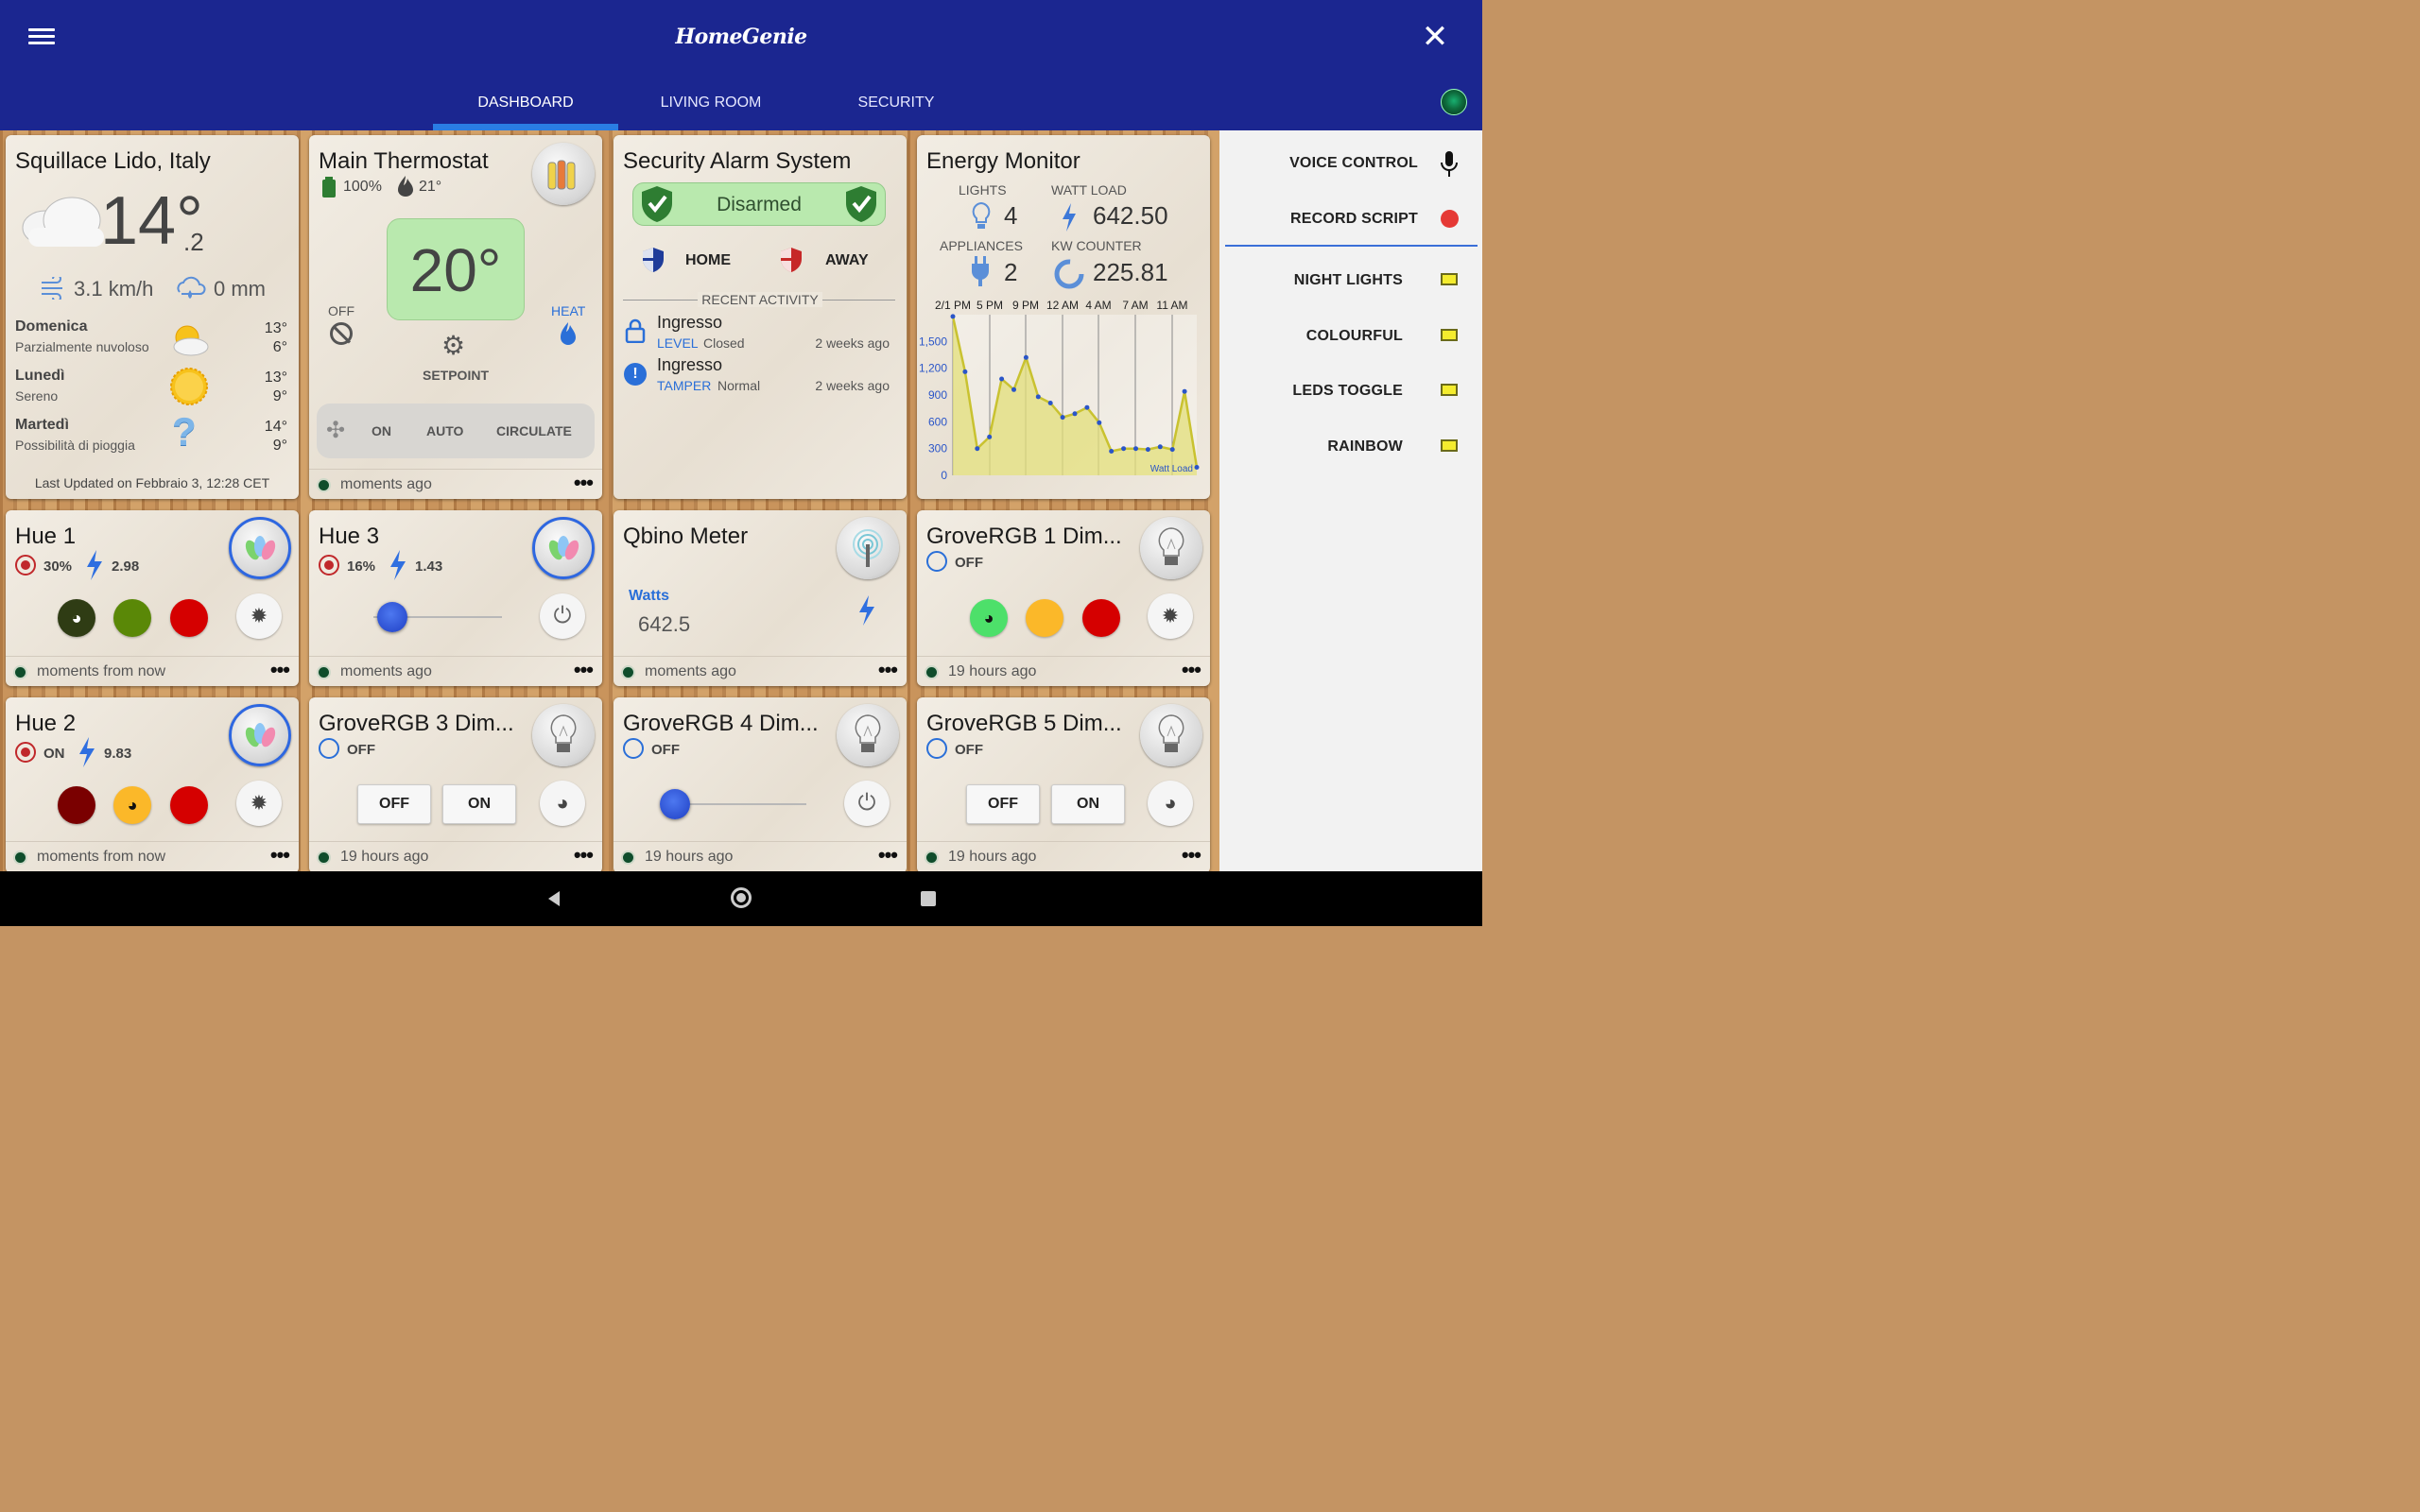 The width and height of the screenshot is (2420, 1512). Describe the element at coordinates (153, 598) in the screenshot. I see `hue1-widget: Hue 1 30% 2.98 ◕ ✹ moments from now •••` at that location.